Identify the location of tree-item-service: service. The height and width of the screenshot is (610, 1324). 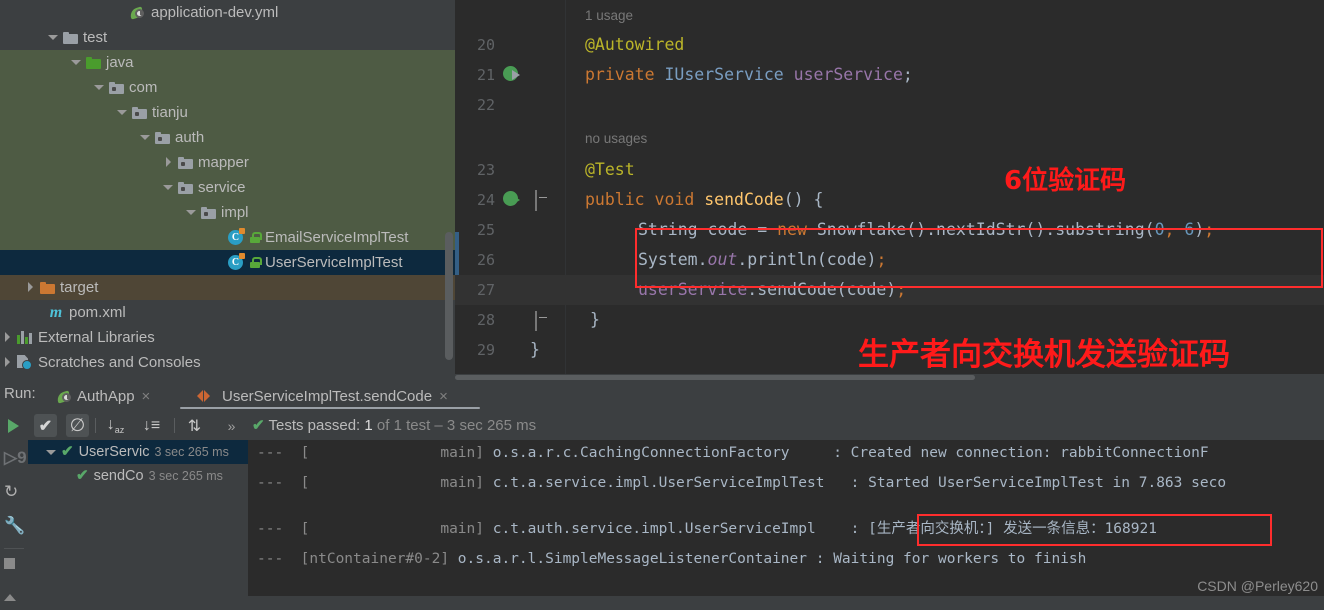
(227, 187).